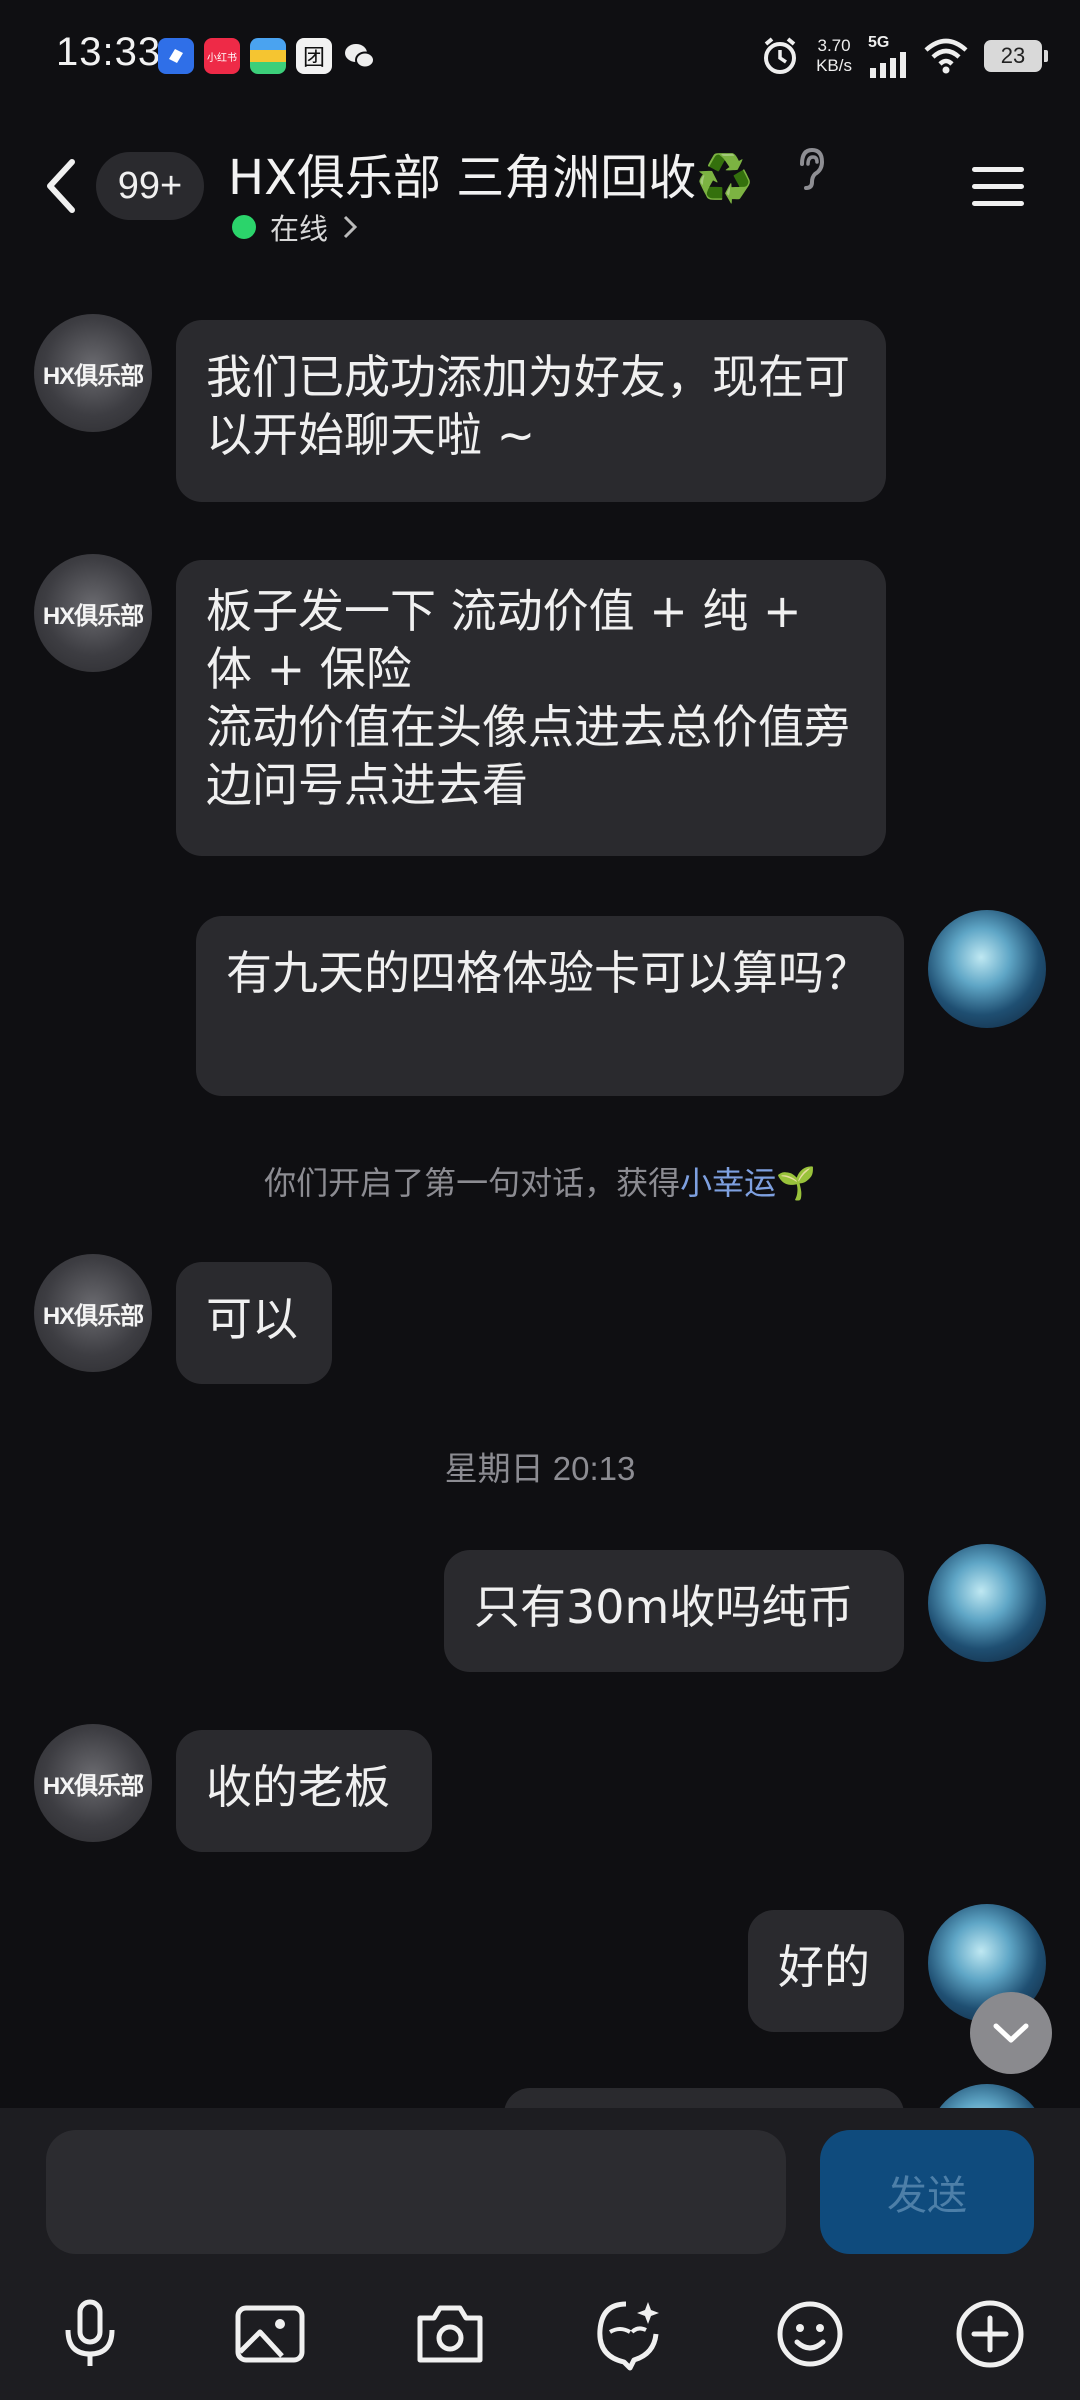 Image resolution: width=1080 pixels, height=2400 pixels. I want to click on ai-emoji-icon, so click(628, 2334).